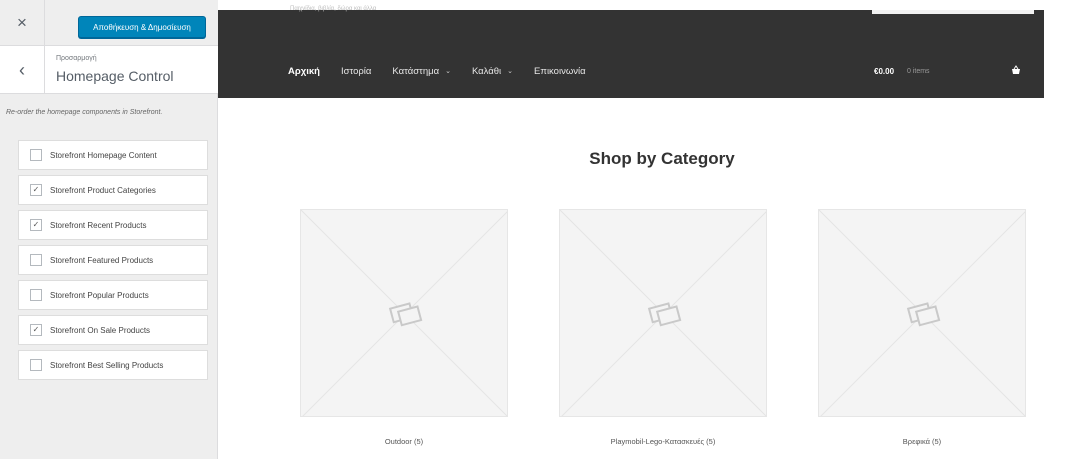 This screenshot has height=459, width=1092. I want to click on chevron-left-icon: ‹, so click(22, 70).